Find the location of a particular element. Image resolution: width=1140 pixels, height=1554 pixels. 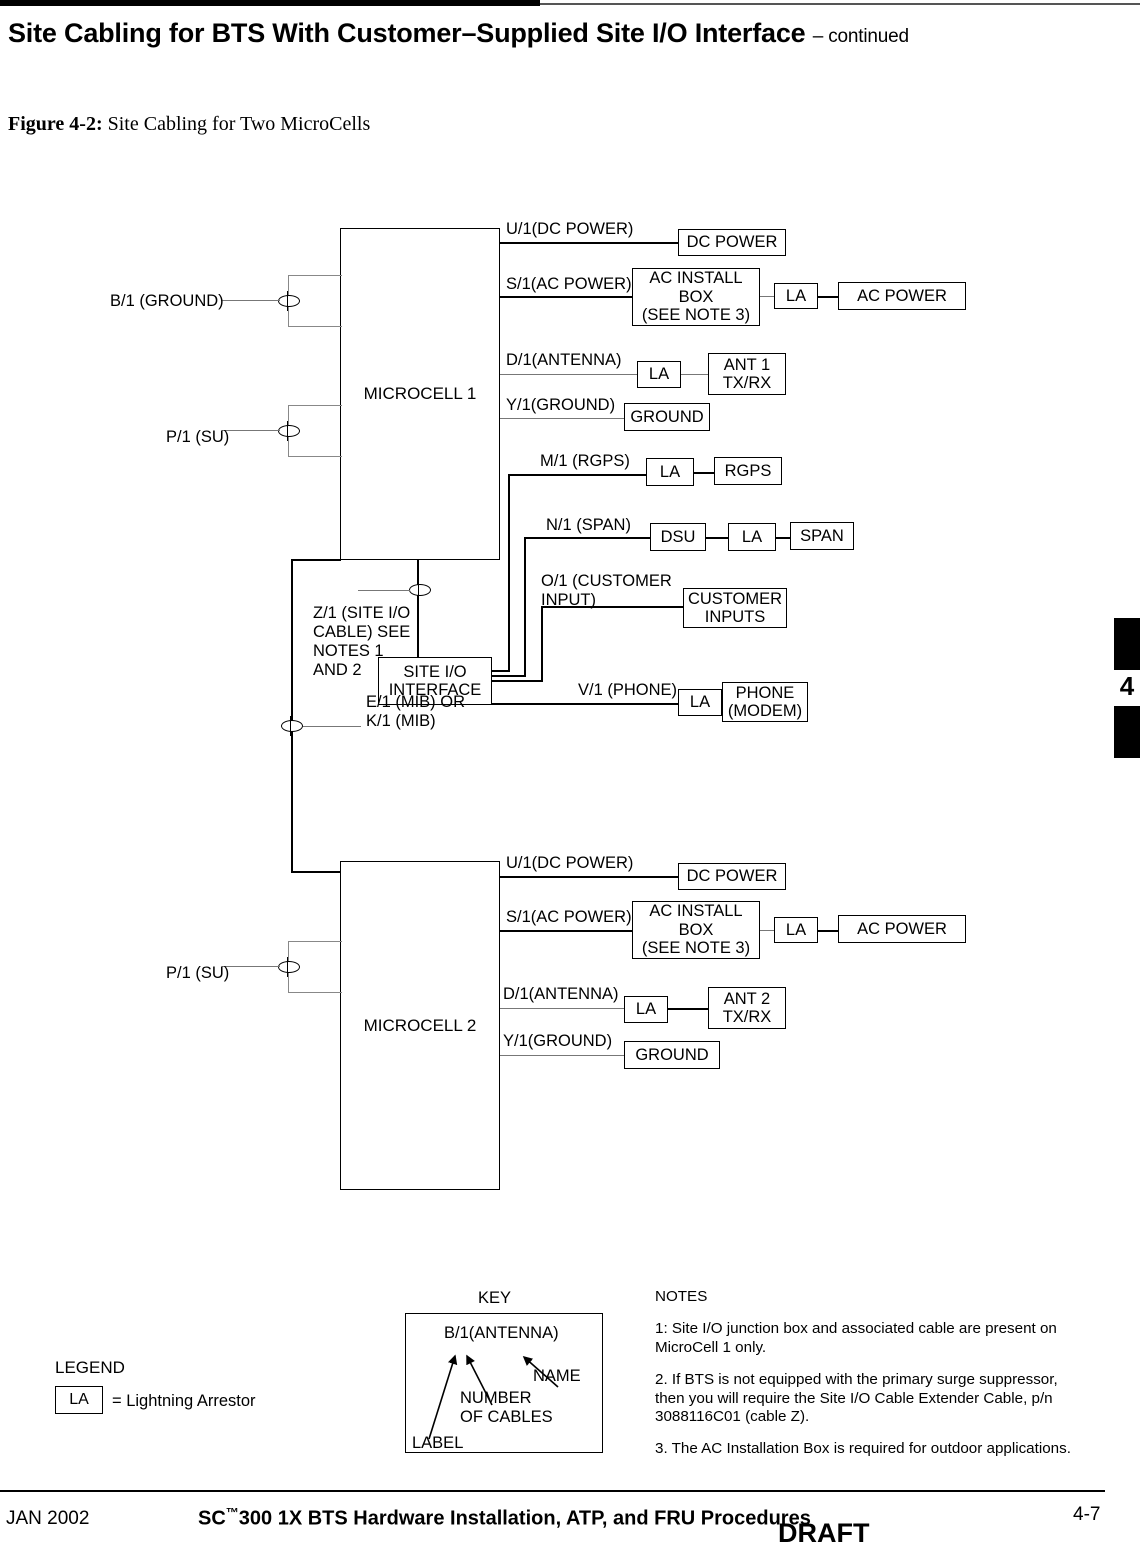

port-label-mc1-ground: Y/1(GROUND) is located at coordinates (561, 405).